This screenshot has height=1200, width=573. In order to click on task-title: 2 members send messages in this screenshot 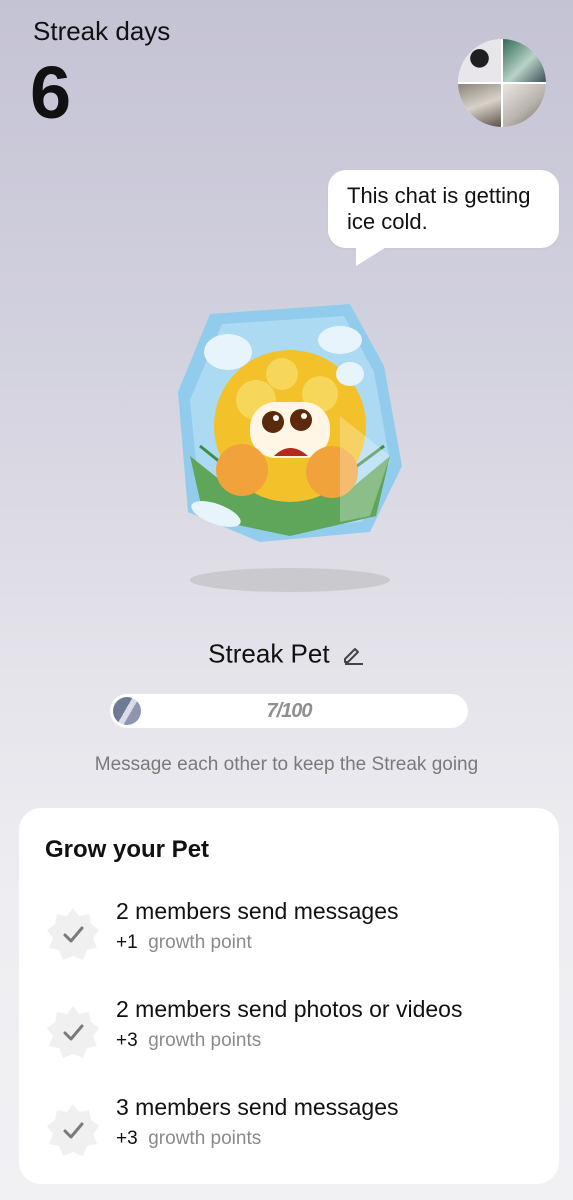, I will do `click(257, 911)`.